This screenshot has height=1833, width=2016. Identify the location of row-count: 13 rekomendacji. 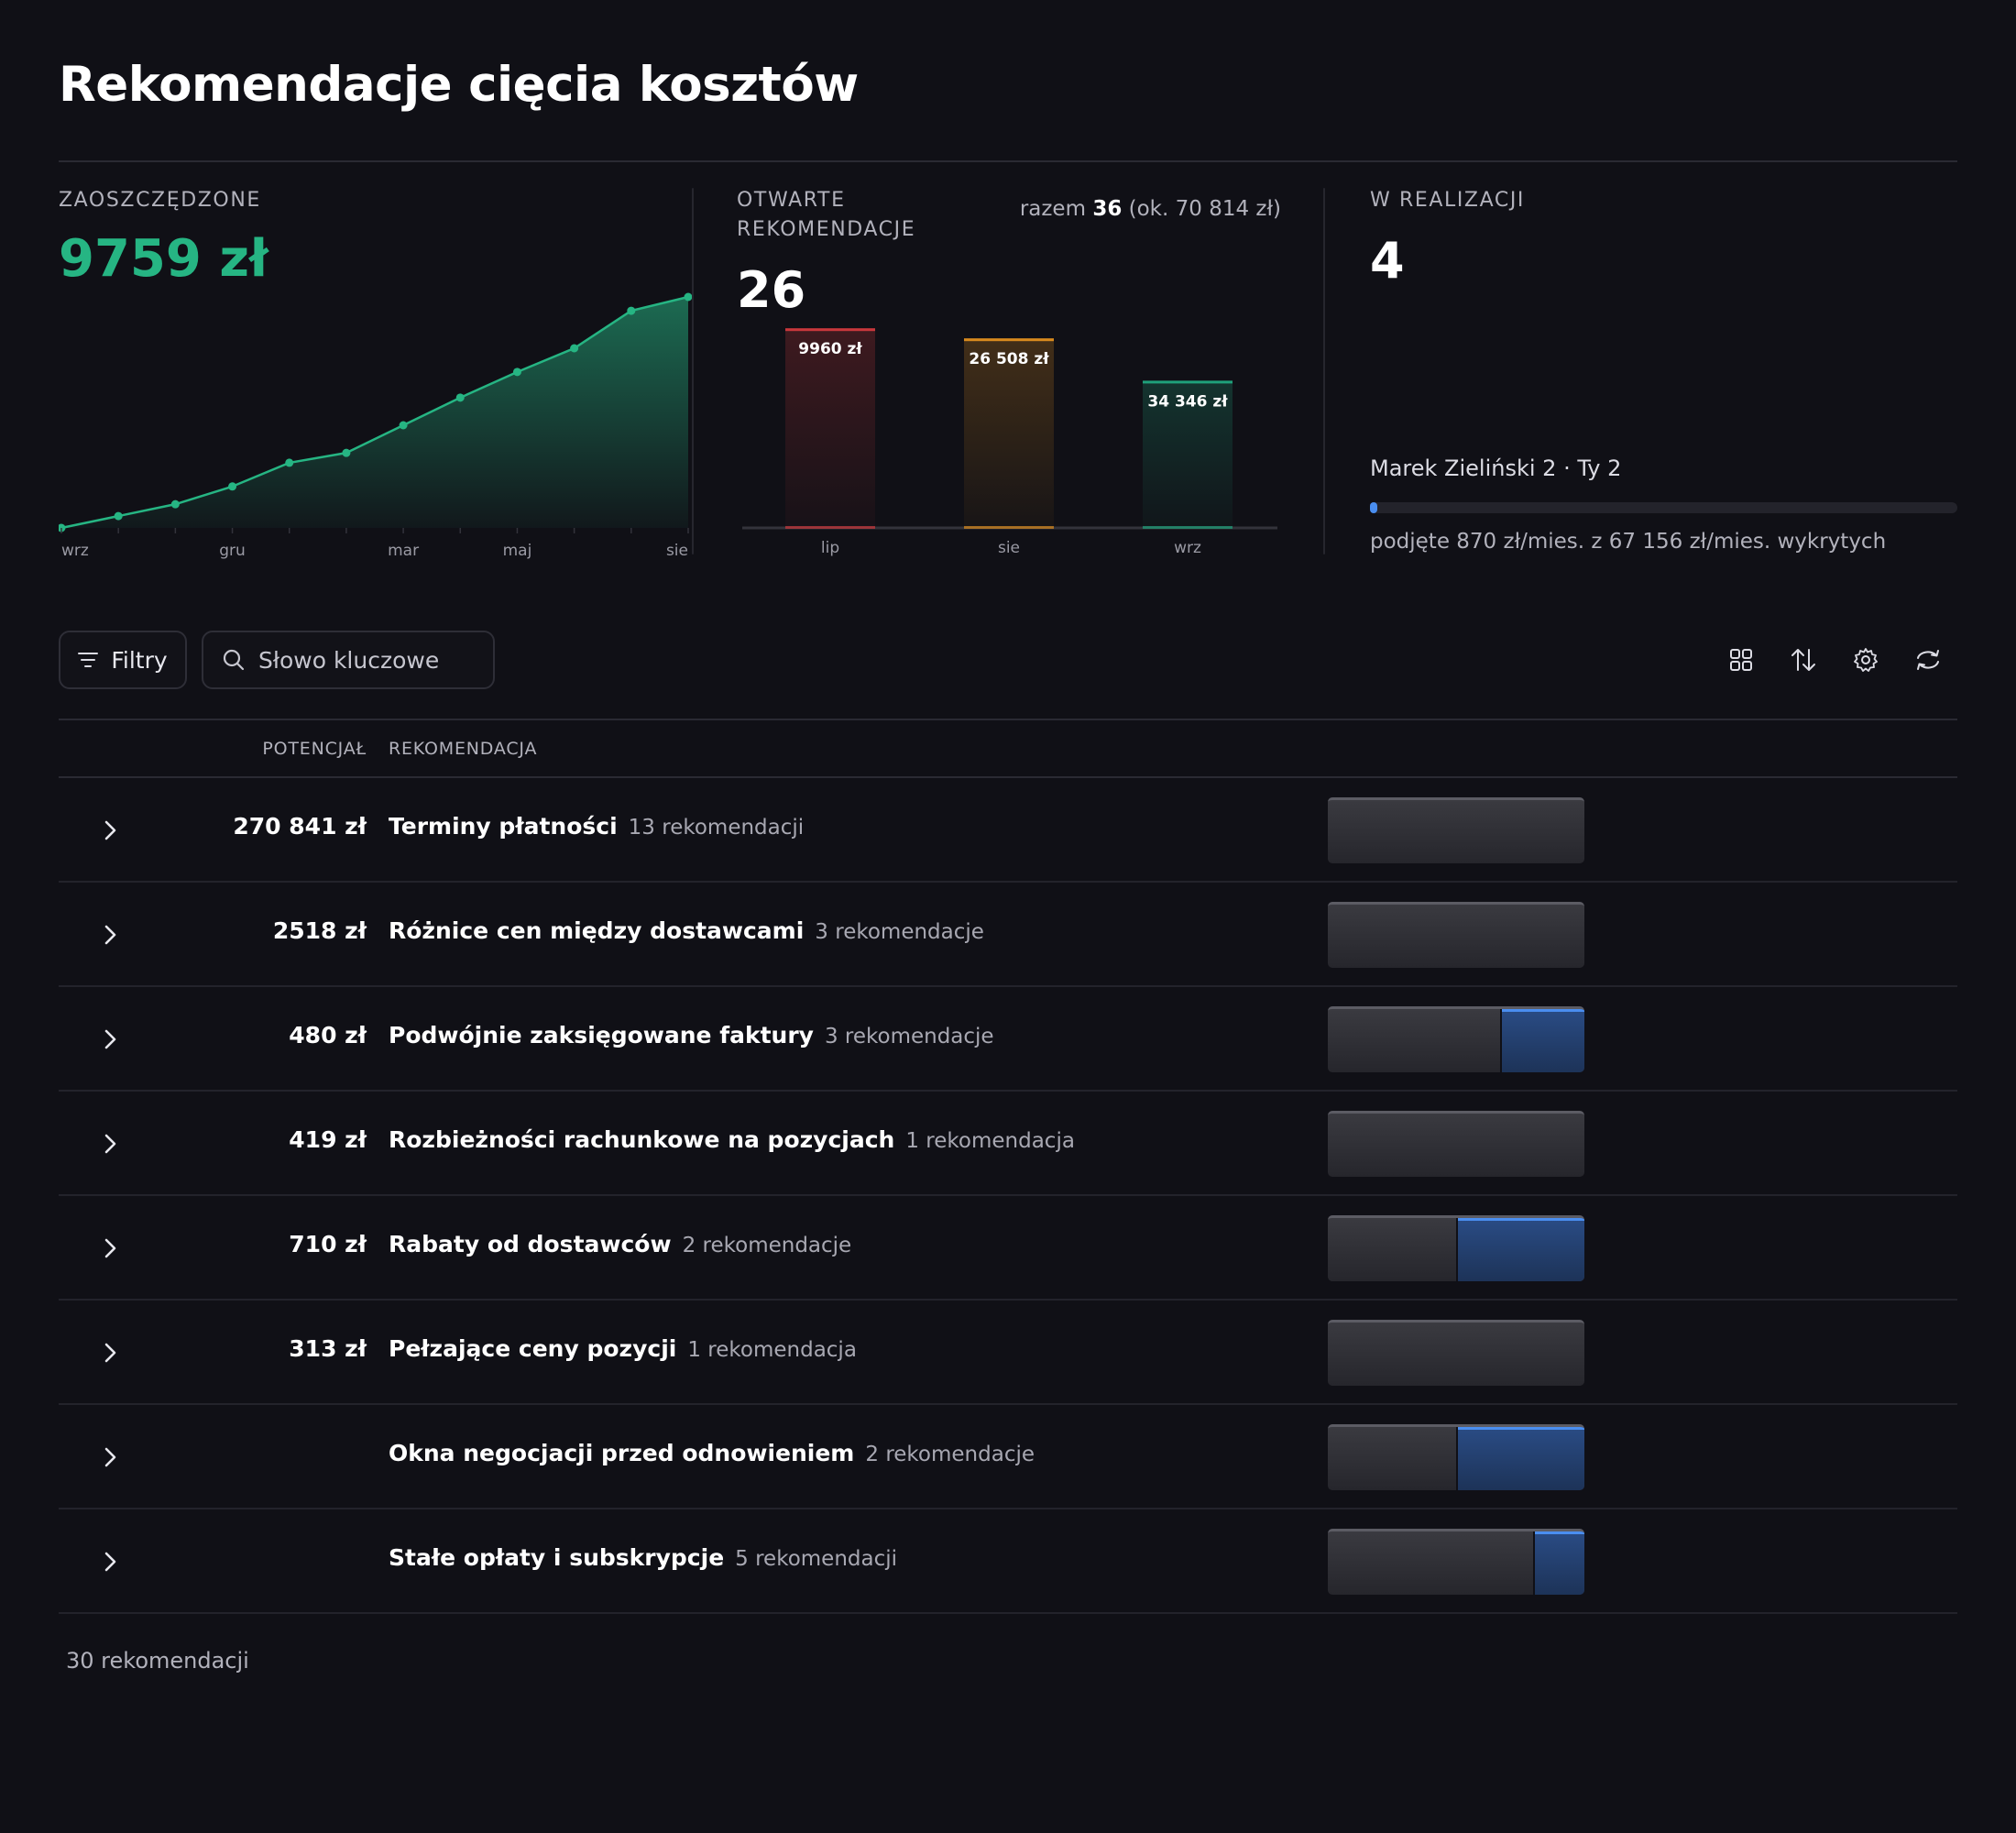
(716, 828).